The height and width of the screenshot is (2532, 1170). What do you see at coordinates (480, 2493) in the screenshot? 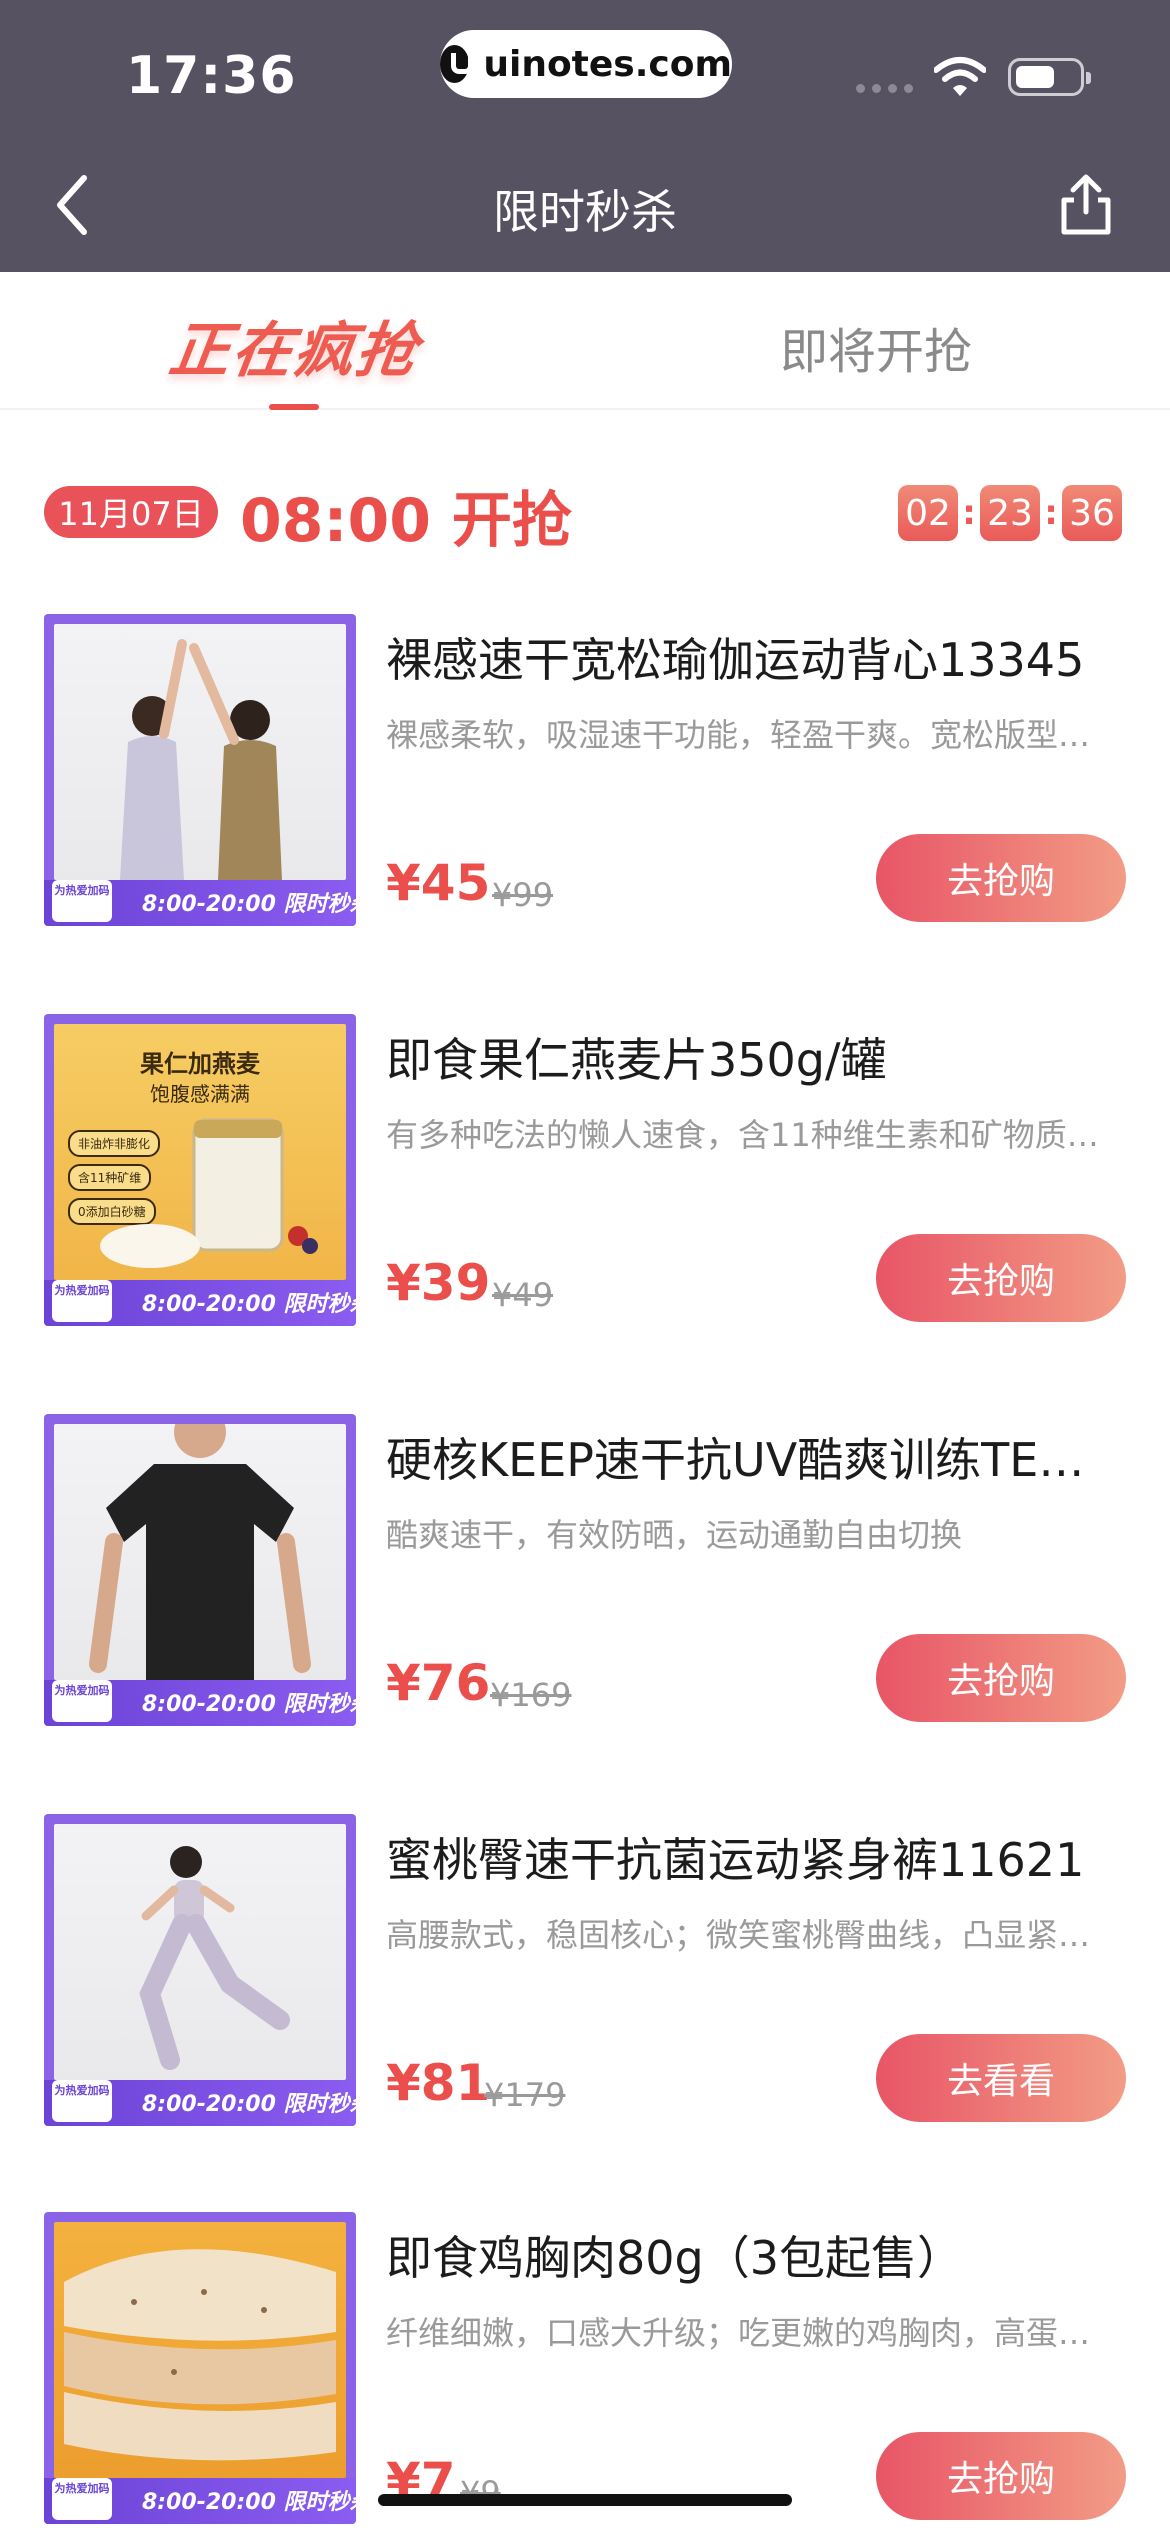
I see `original-price: ¥9` at bounding box center [480, 2493].